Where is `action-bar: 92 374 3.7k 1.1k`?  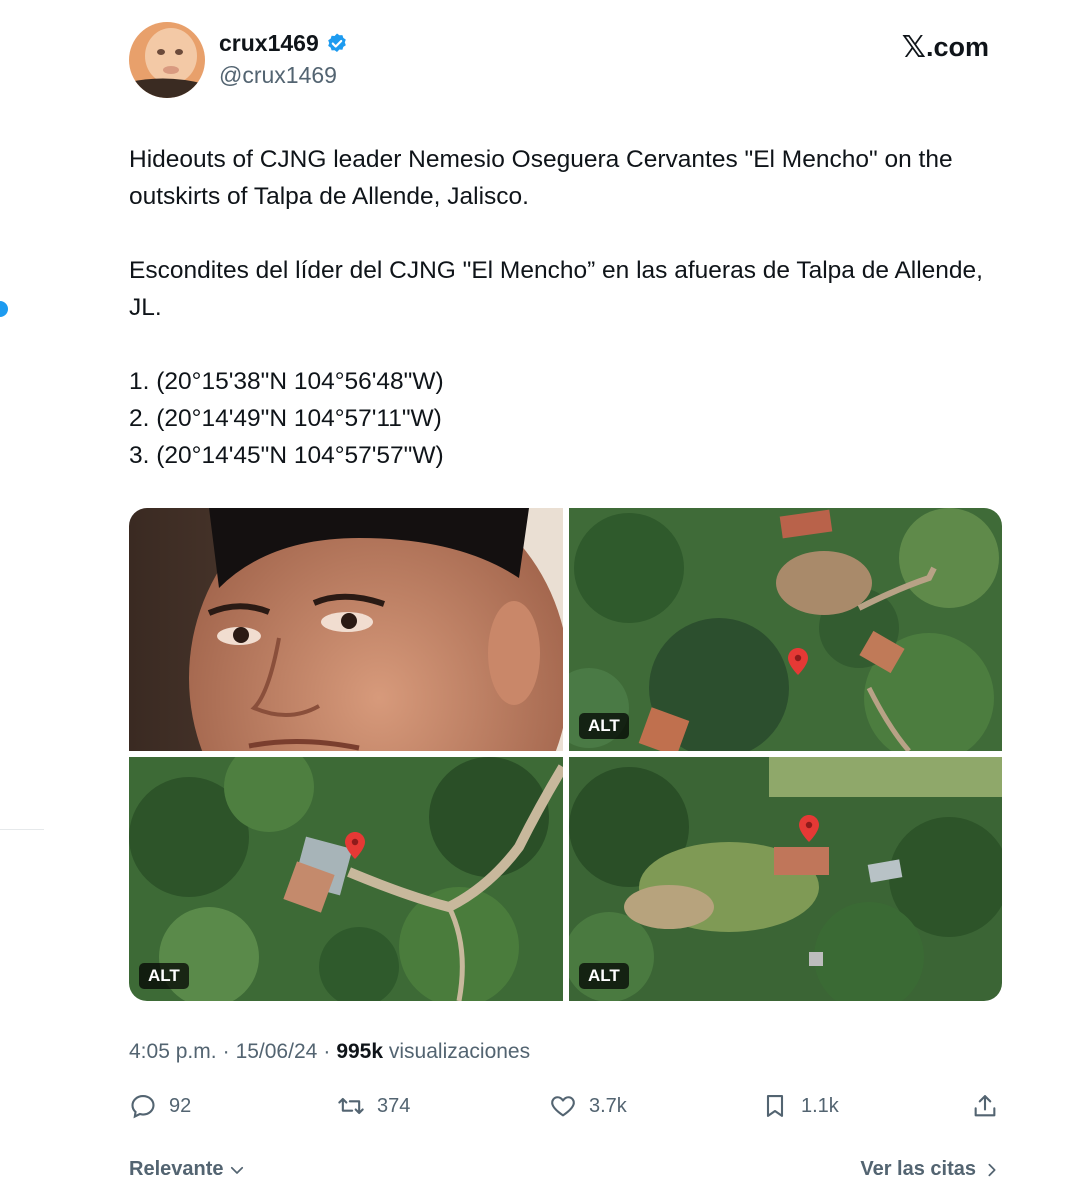 action-bar: 92 374 3.7k 1.1k is located at coordinates (564, 1108).